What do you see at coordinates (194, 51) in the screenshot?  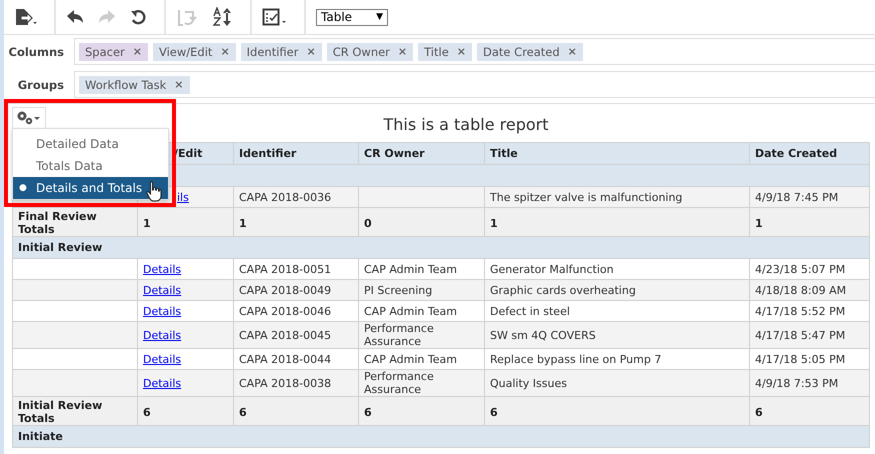 I see `chip: View/Edit ×` at bounding box center [194, 51].